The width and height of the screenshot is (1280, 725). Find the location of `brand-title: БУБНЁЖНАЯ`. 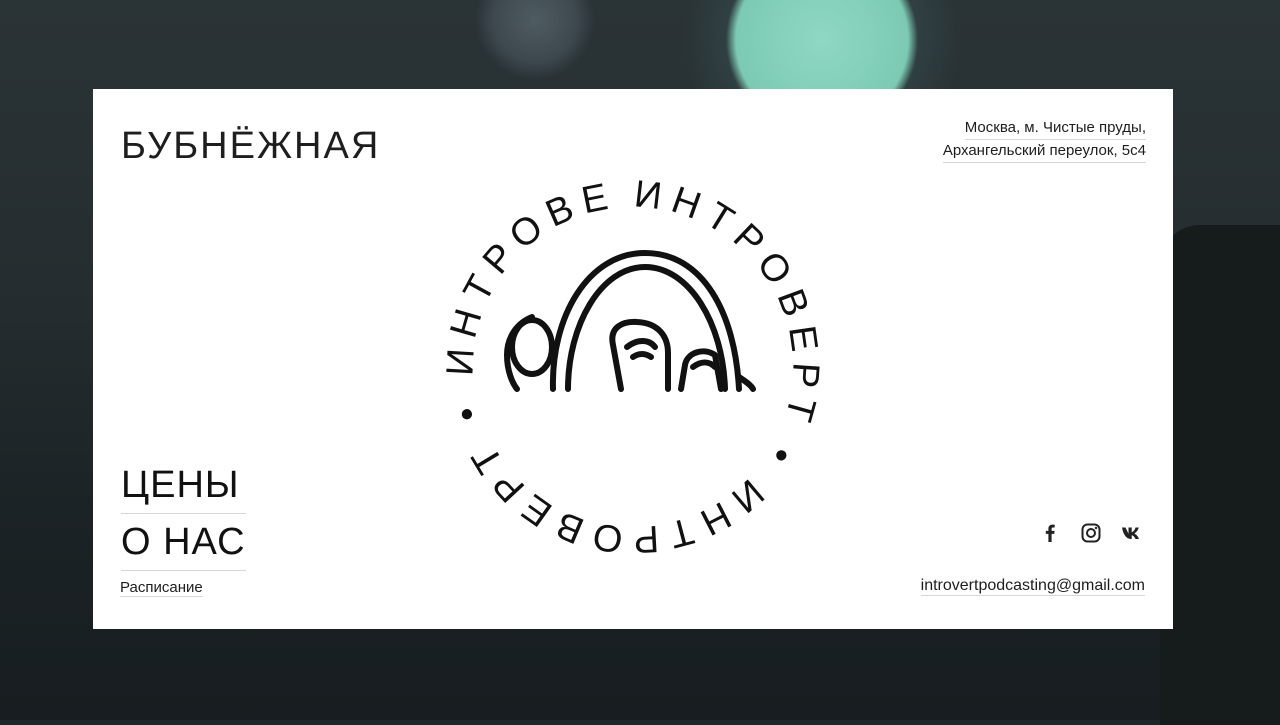

brand-title: БУБНЁЖНАЯ is located at coordinates (251, 146).